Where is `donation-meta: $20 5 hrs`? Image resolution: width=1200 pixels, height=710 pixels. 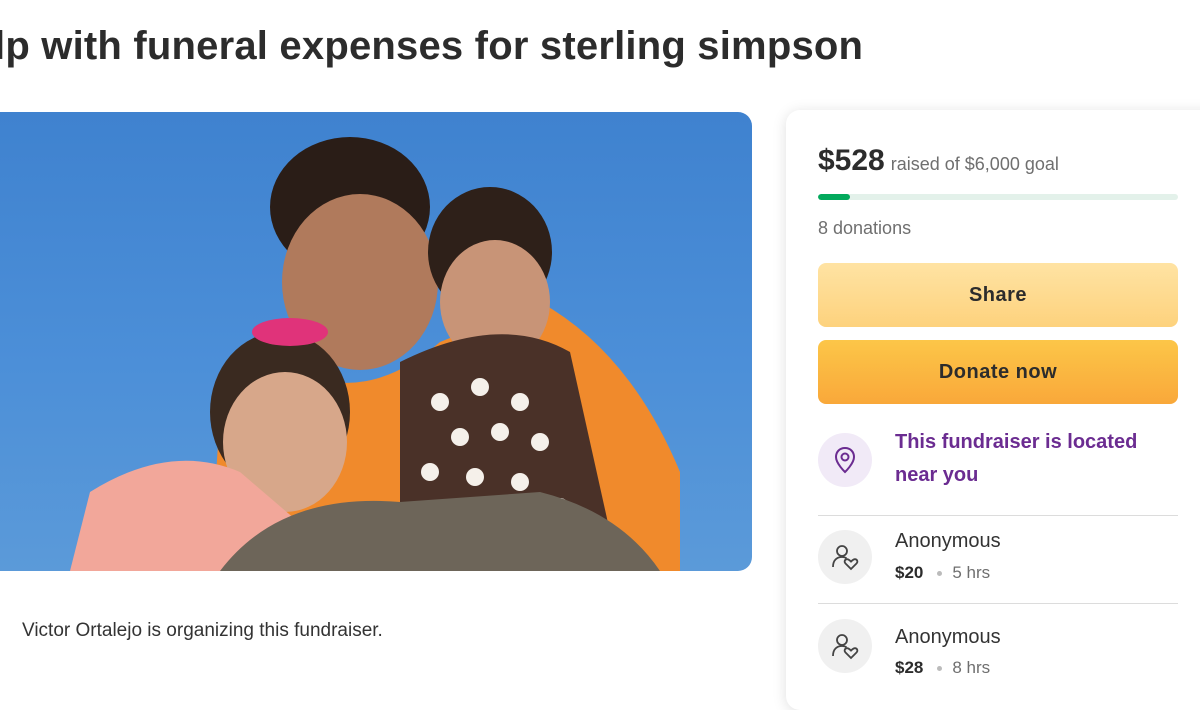
donation-meta: $20 5 hrs is located at coordinates (942, 573).